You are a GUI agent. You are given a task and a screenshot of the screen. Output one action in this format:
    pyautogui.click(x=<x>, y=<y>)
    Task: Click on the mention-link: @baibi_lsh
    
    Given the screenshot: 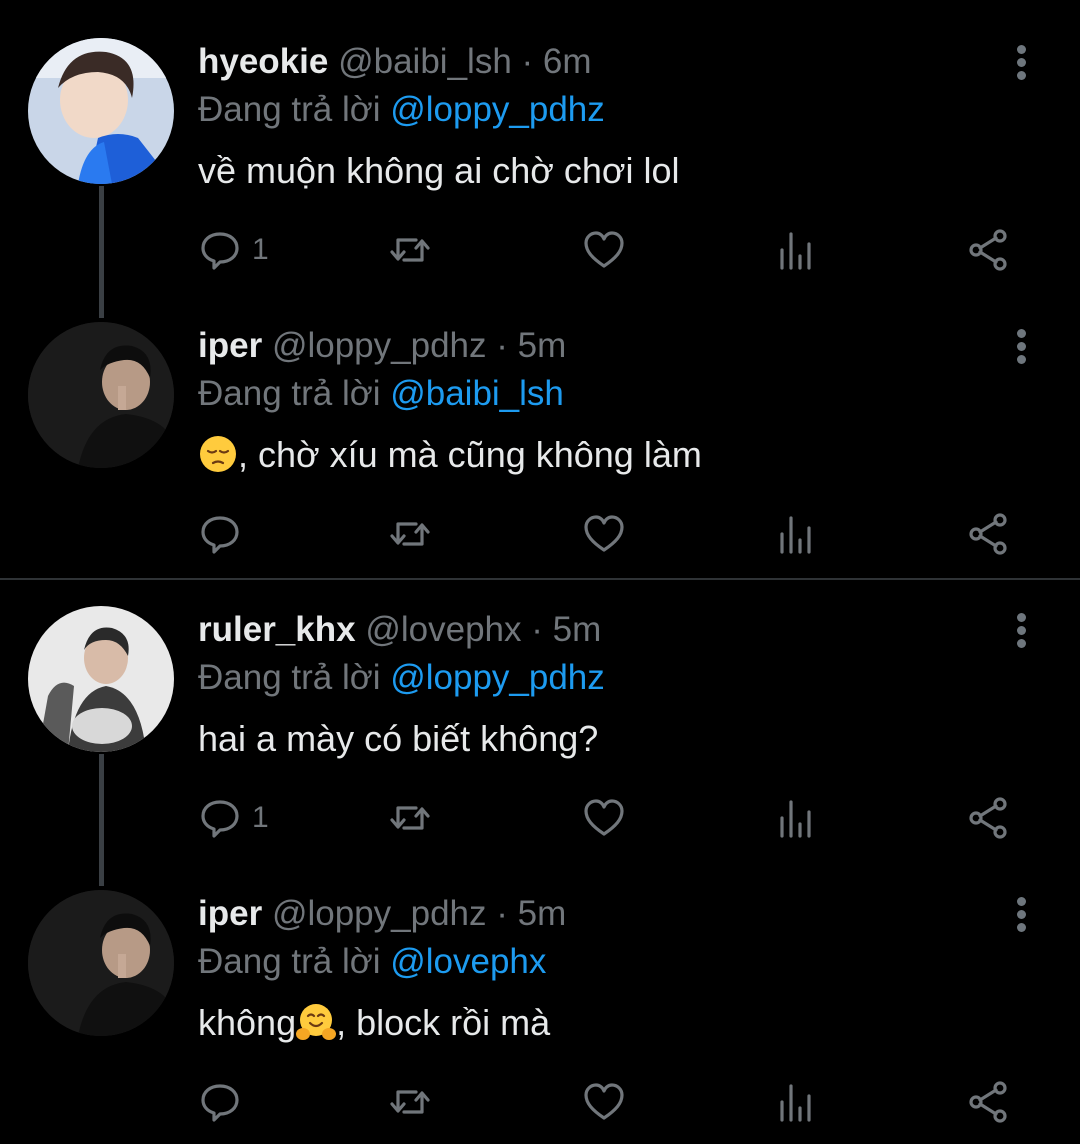 What is the action you would take?
    pyautogui.click(x=477, y=393)
    